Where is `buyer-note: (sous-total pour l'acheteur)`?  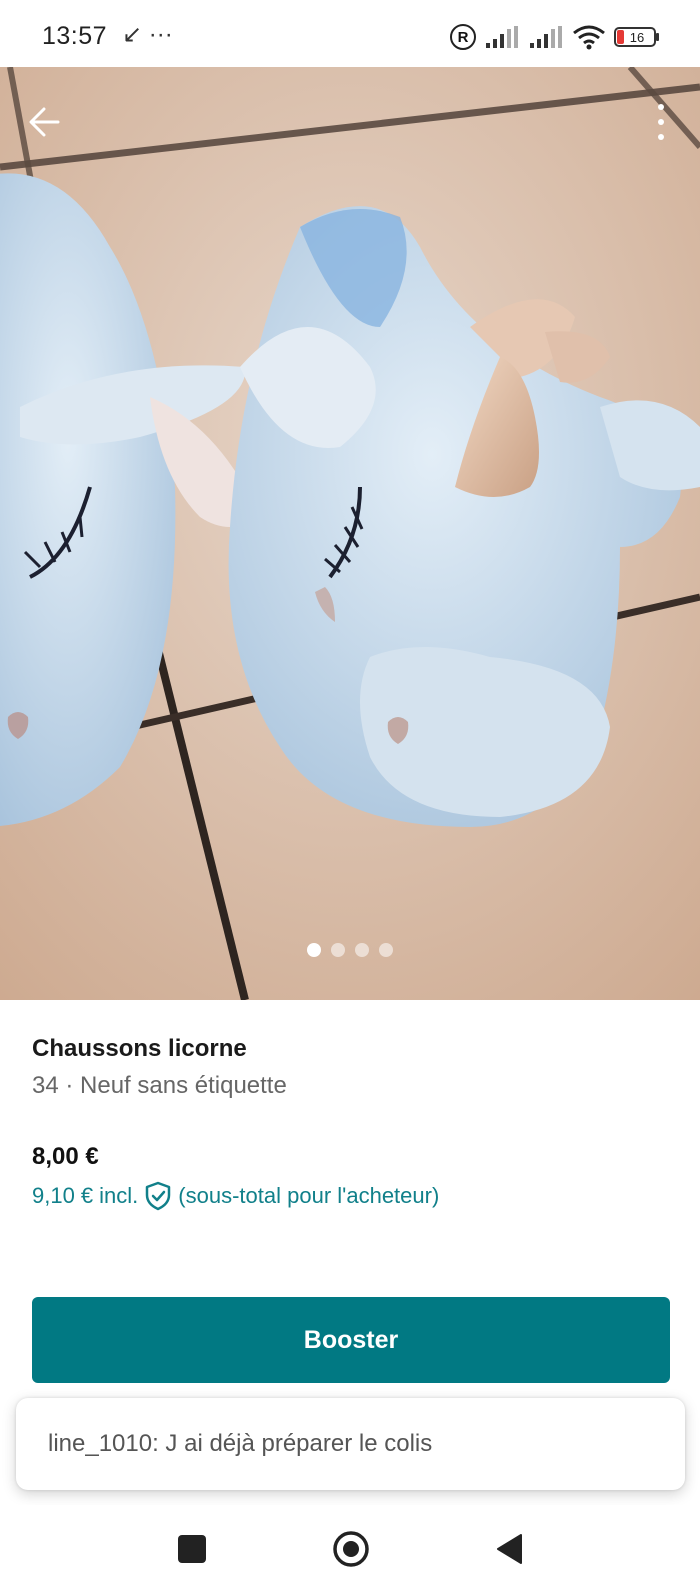
buyer-note: (sous-total pour l'acheteur) is located at coordinates (309, 1195).